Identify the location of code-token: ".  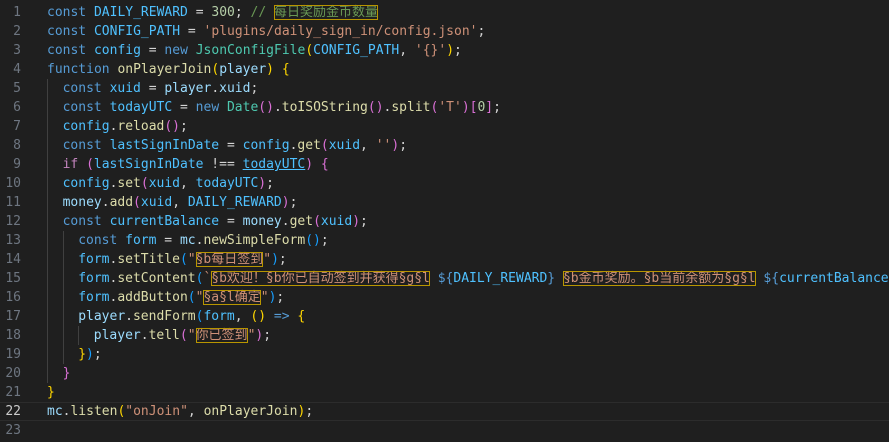
(267, 259).